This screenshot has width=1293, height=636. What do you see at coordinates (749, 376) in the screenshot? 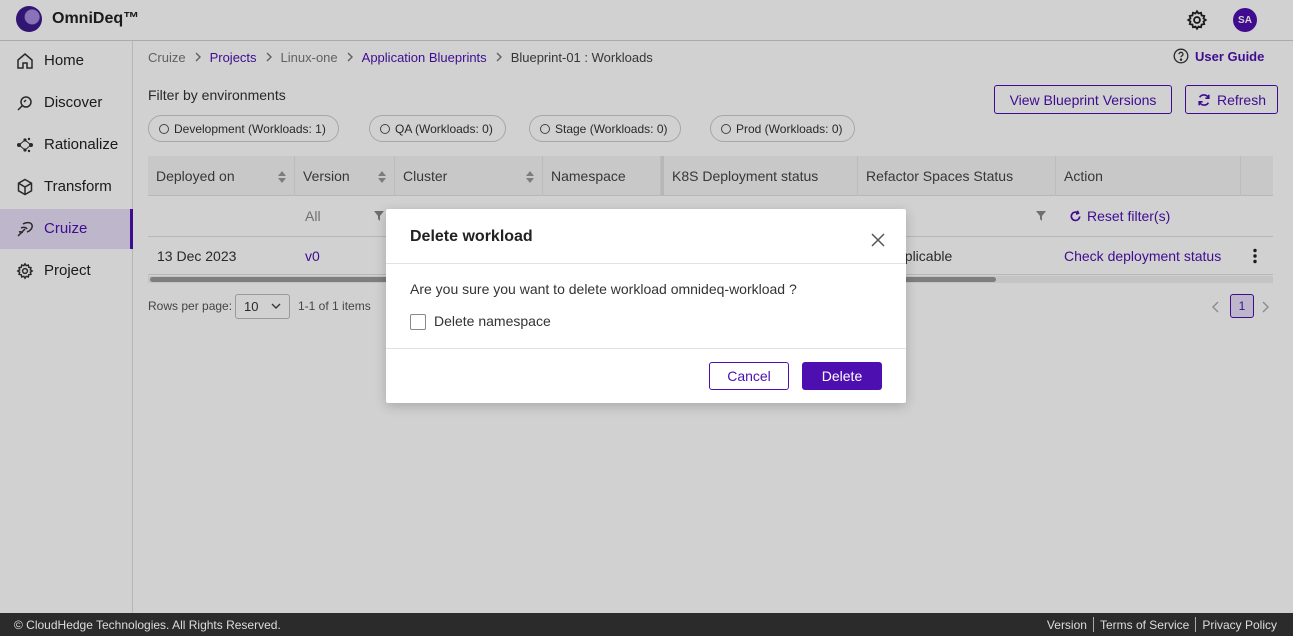
I see `cancel-button: Cancel` at bounding box center [749, 376].